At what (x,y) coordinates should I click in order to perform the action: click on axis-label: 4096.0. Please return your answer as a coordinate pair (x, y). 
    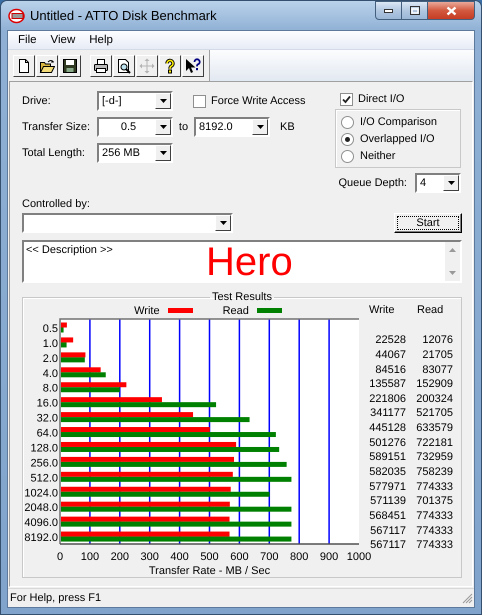
    Looking at the image, I should click on (41, 523).